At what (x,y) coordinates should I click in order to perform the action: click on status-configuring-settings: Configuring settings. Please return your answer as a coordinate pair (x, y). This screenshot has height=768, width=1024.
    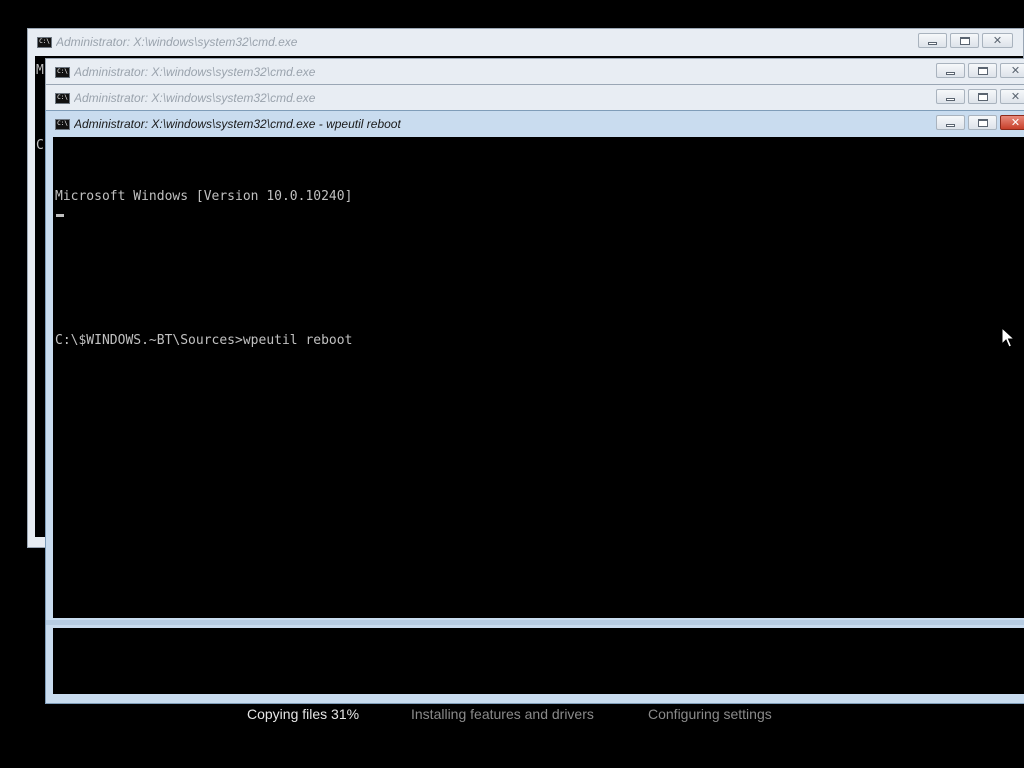
    Looking at the image, I should click on (710, 714).